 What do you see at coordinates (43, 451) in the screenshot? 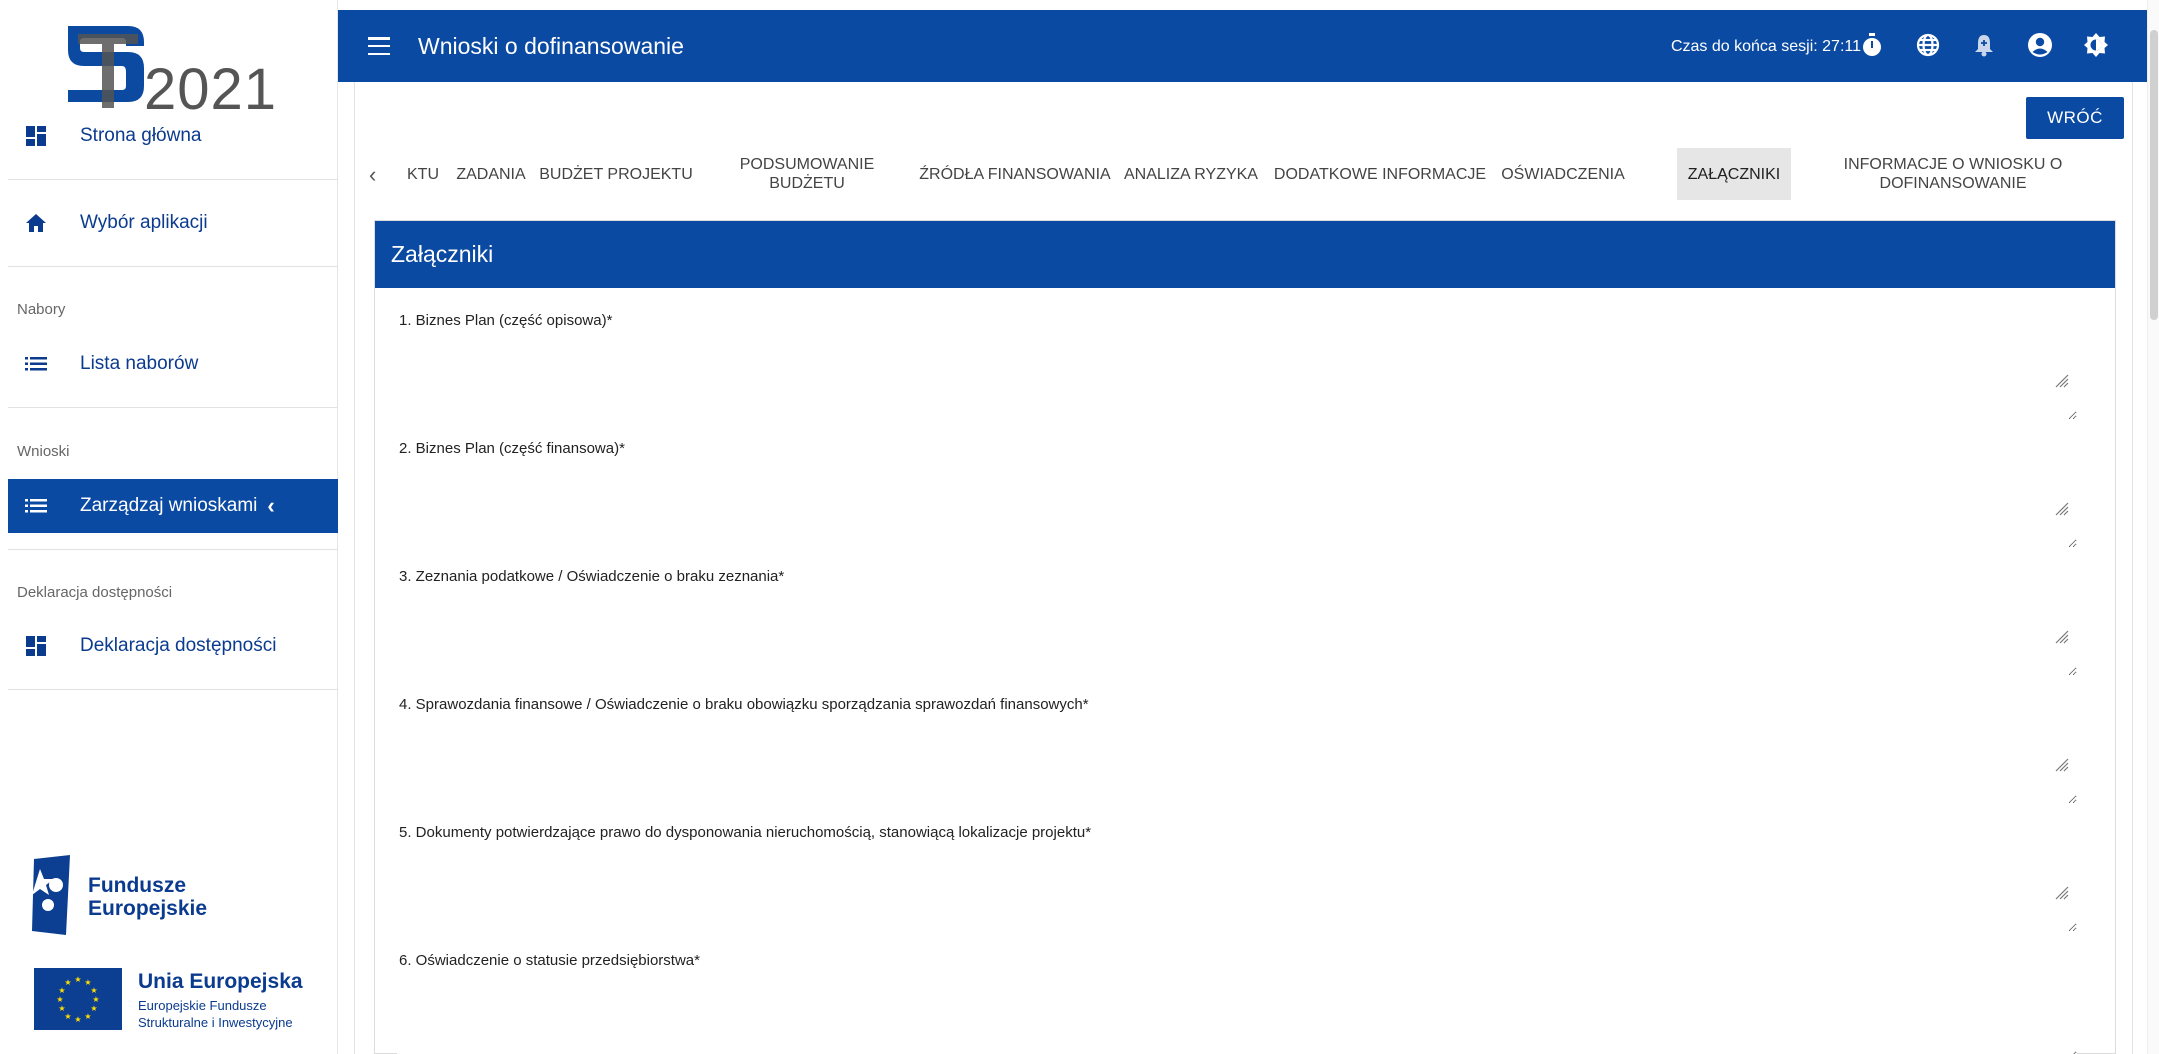
I see `section-label-wnioski: Wnioski` at bounding box center [43, 451].